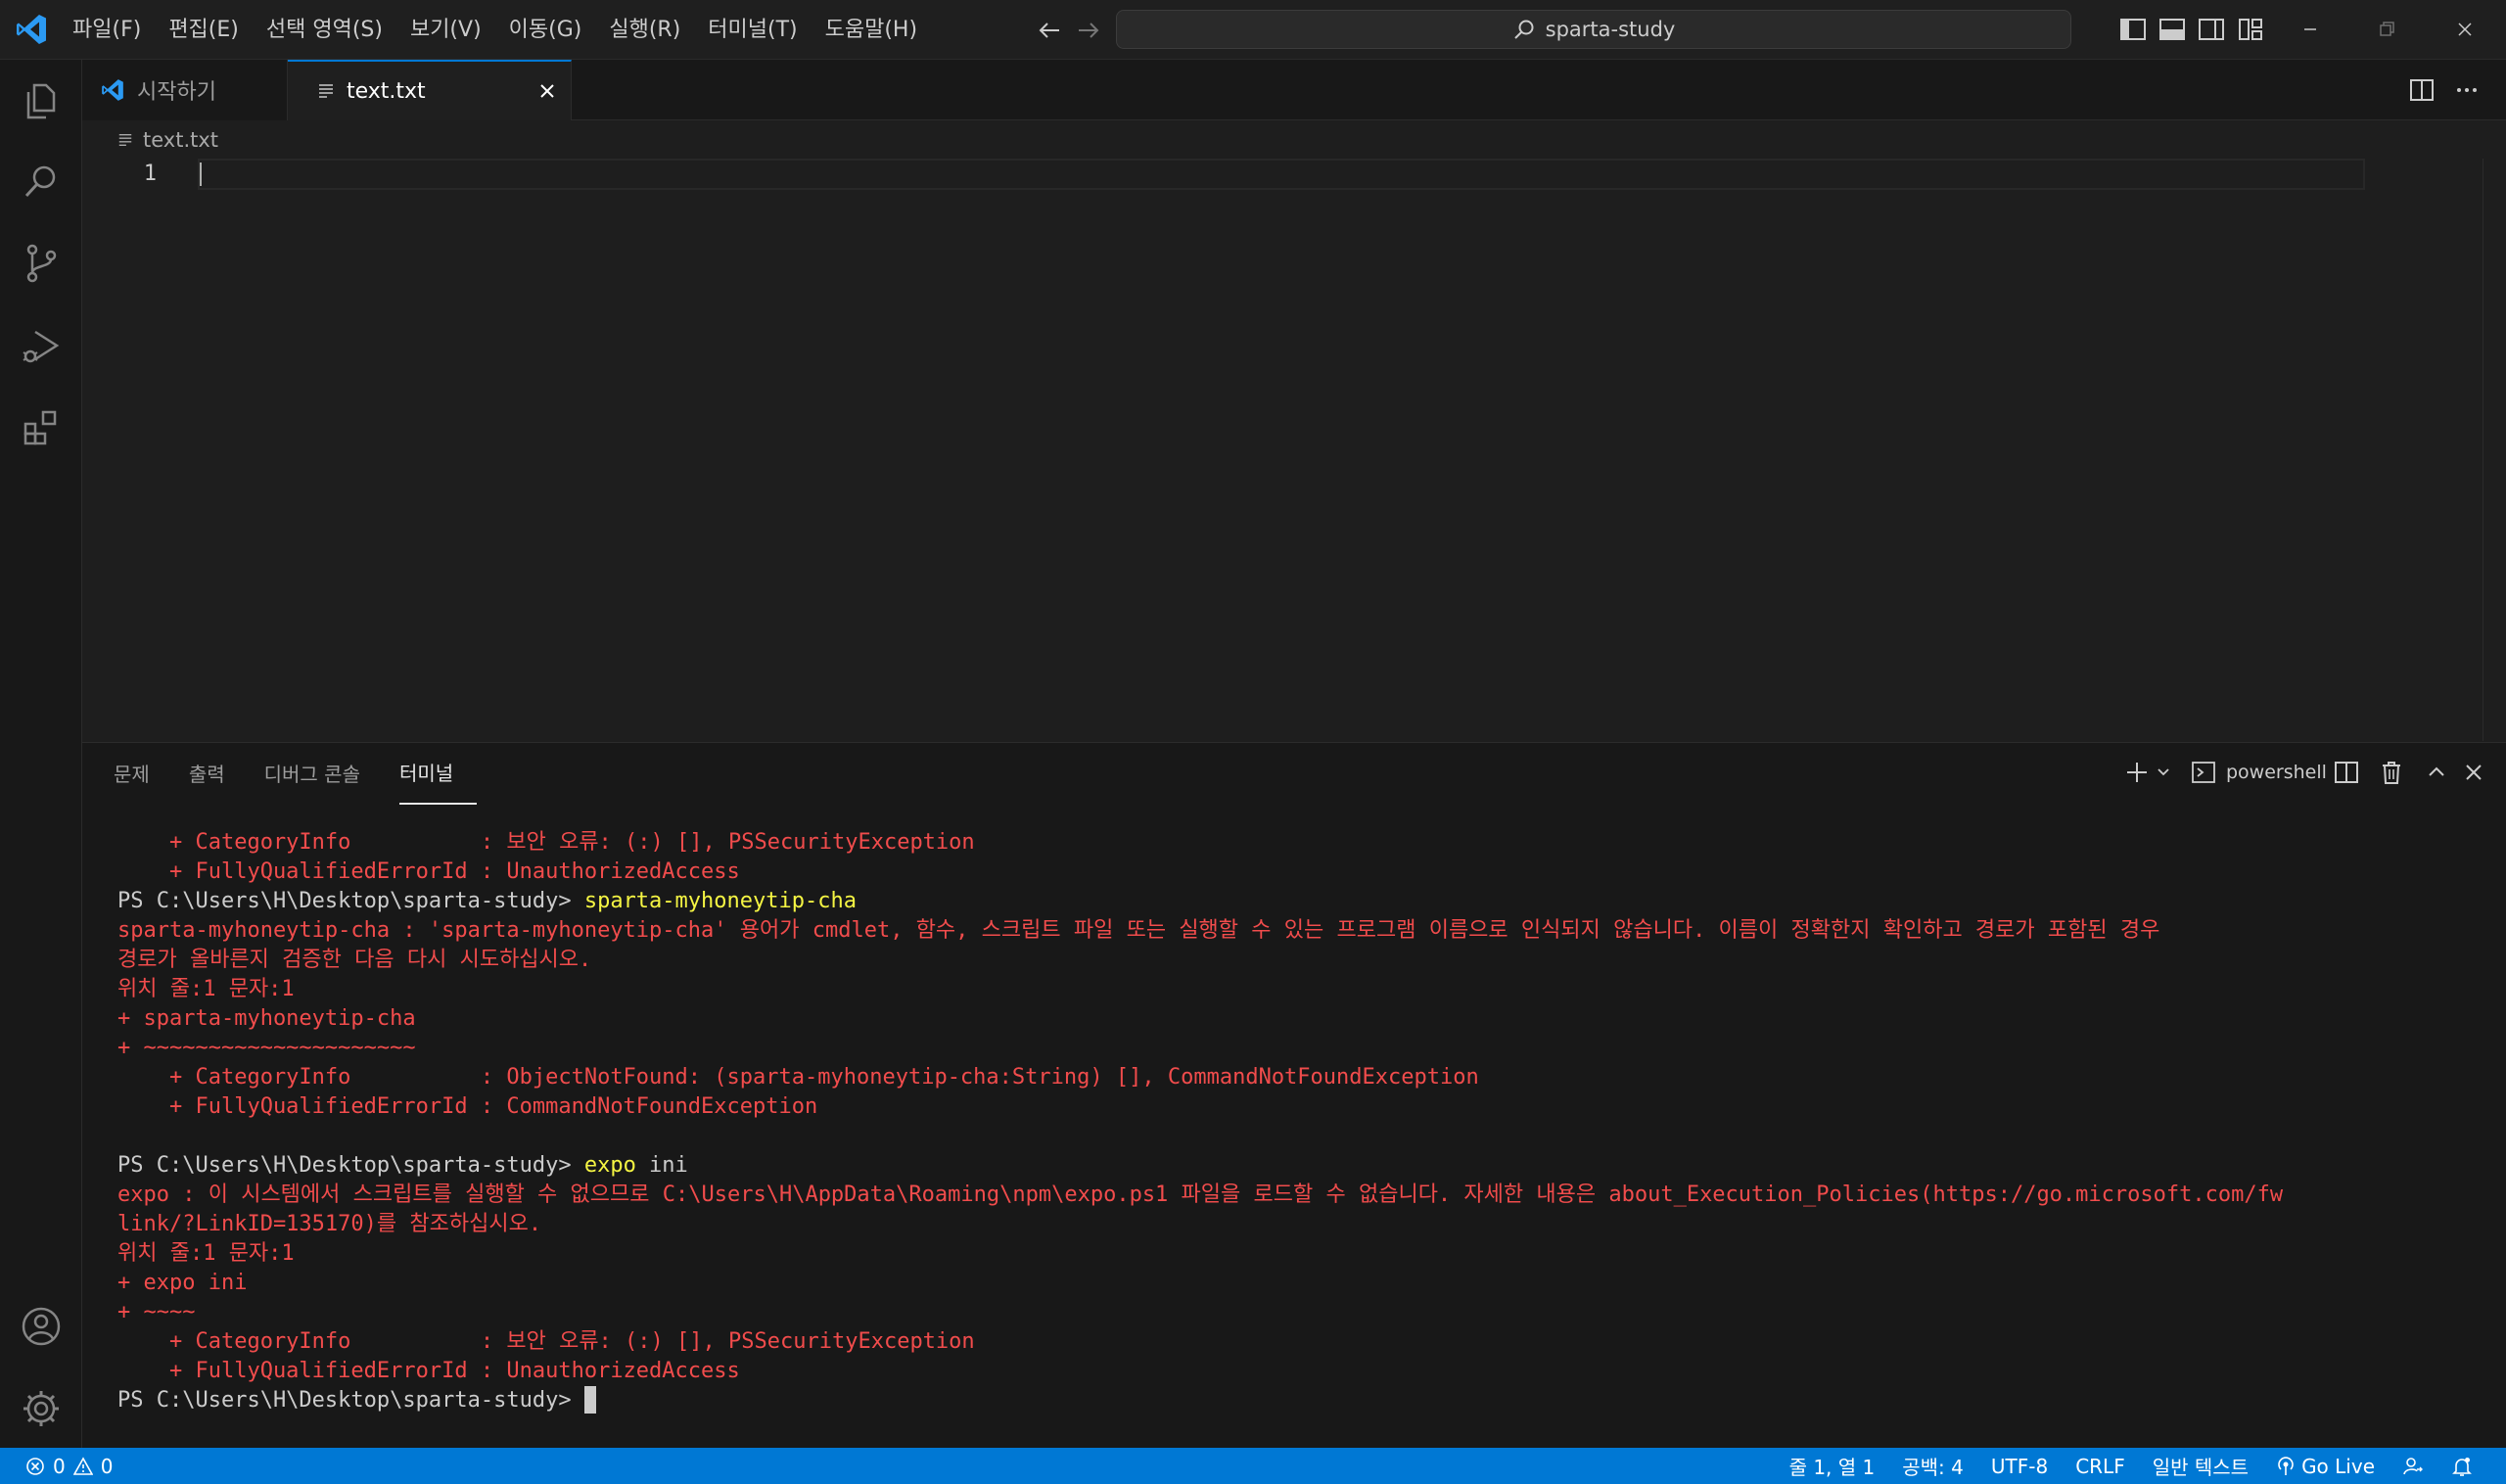 The width and height of the screenshot is (2506, 1484). What do you see at coordinates (430, 90) in the screenshot?
I see `tab-text-txt: text.txt` at bounding box center [430, 90].